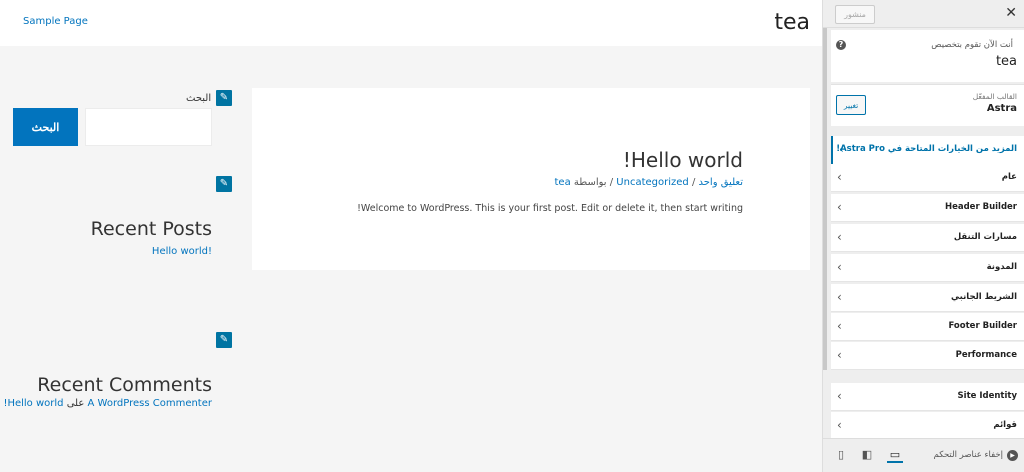 Image resolution: width=1024 pixels, height=472 pixels. Describe the element at coordinates (994, 96) in the screenshot. I see `theme-caption: القالب المفعّل` at that location.